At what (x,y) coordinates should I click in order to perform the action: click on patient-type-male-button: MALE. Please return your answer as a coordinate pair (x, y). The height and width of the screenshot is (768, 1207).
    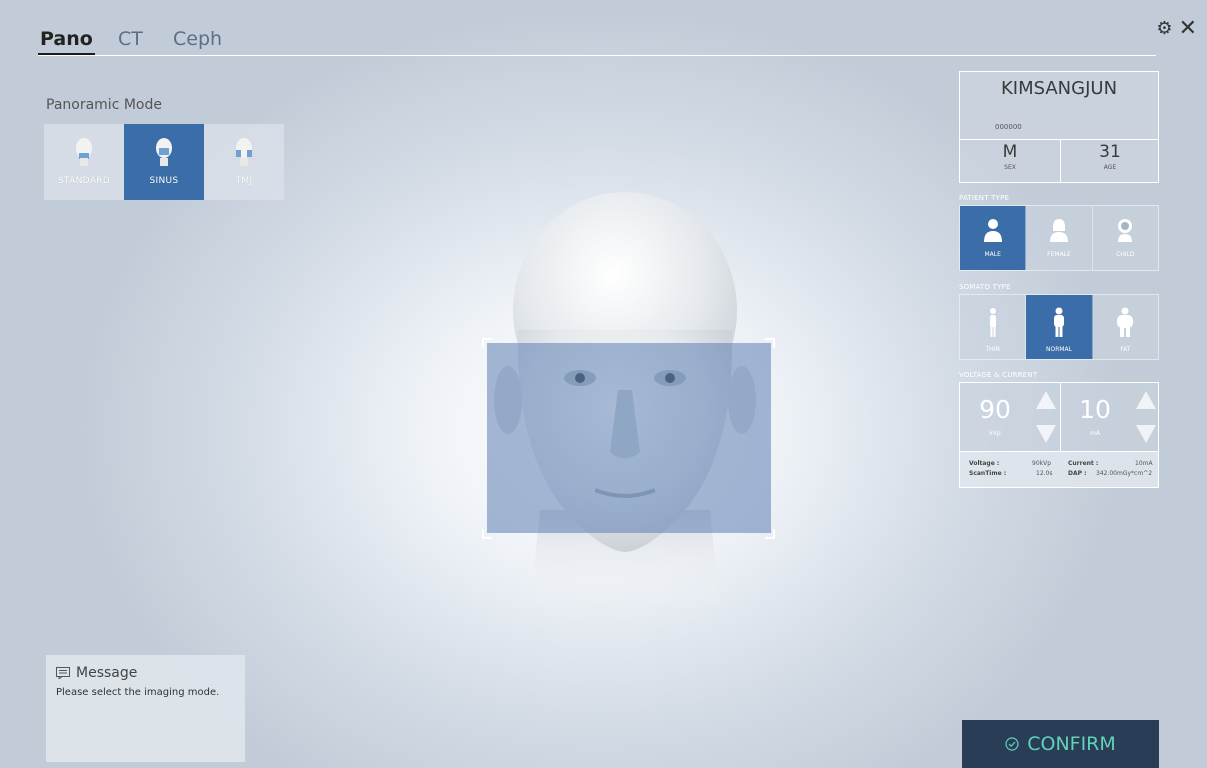
    Looking at the image, I should click on (993, 238).